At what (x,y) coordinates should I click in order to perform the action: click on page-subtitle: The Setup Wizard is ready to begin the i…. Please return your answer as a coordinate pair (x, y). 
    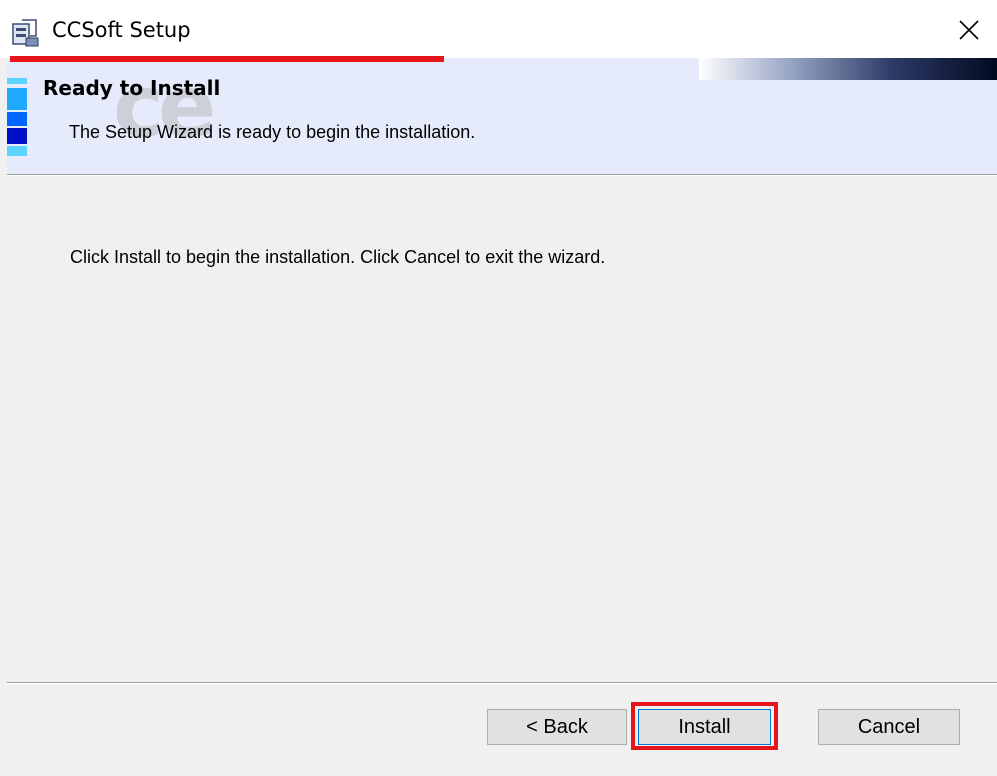
    Looking at the image, I should click on (272, 132).